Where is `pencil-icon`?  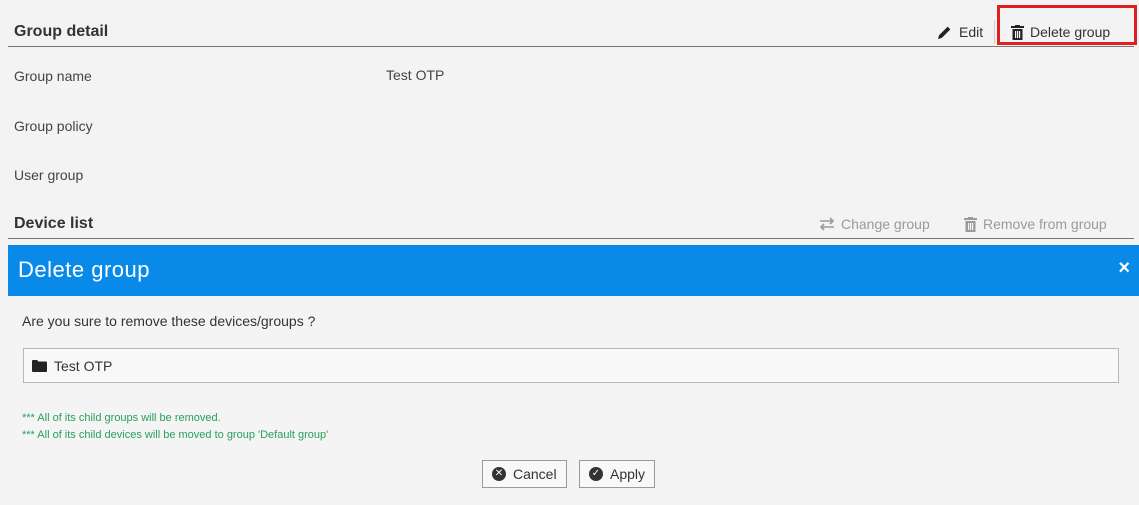
pencil-icon is located at coordinates (944, 32).